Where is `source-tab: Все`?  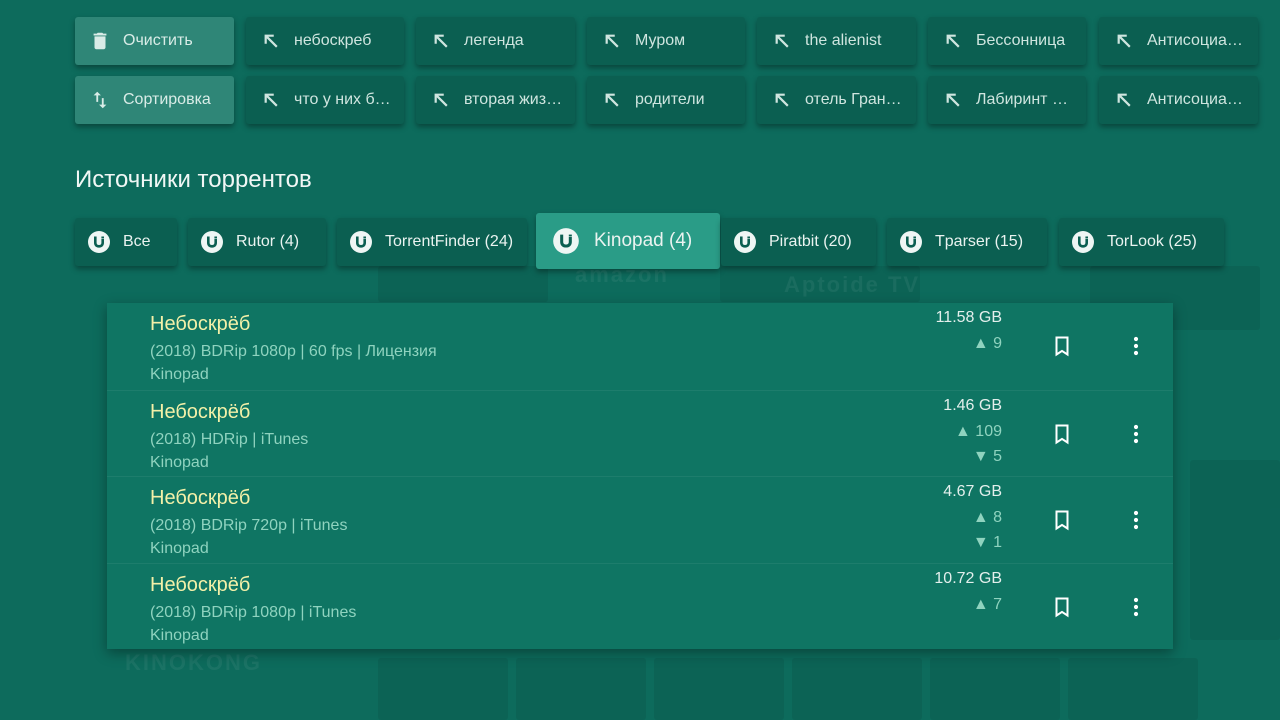
source-tab: Все is located at coordinates (126, 242).